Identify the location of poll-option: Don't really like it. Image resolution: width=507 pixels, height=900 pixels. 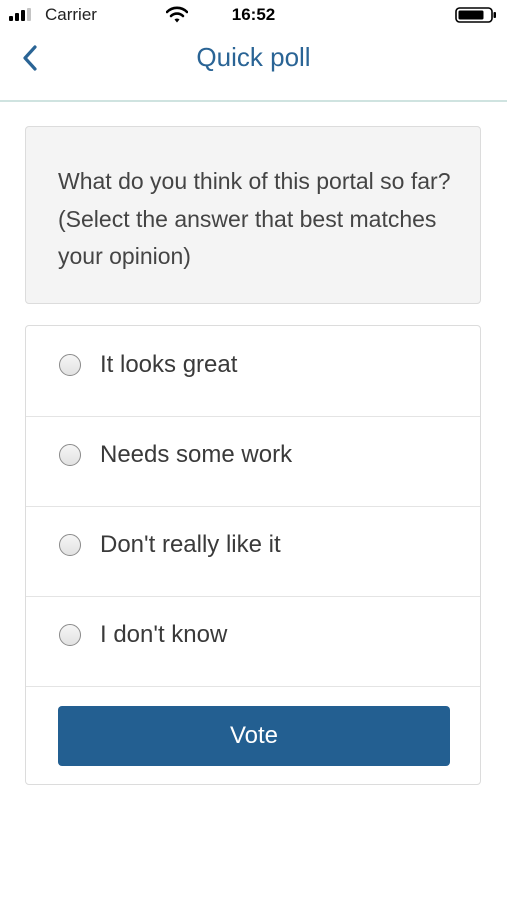
(253, 551).